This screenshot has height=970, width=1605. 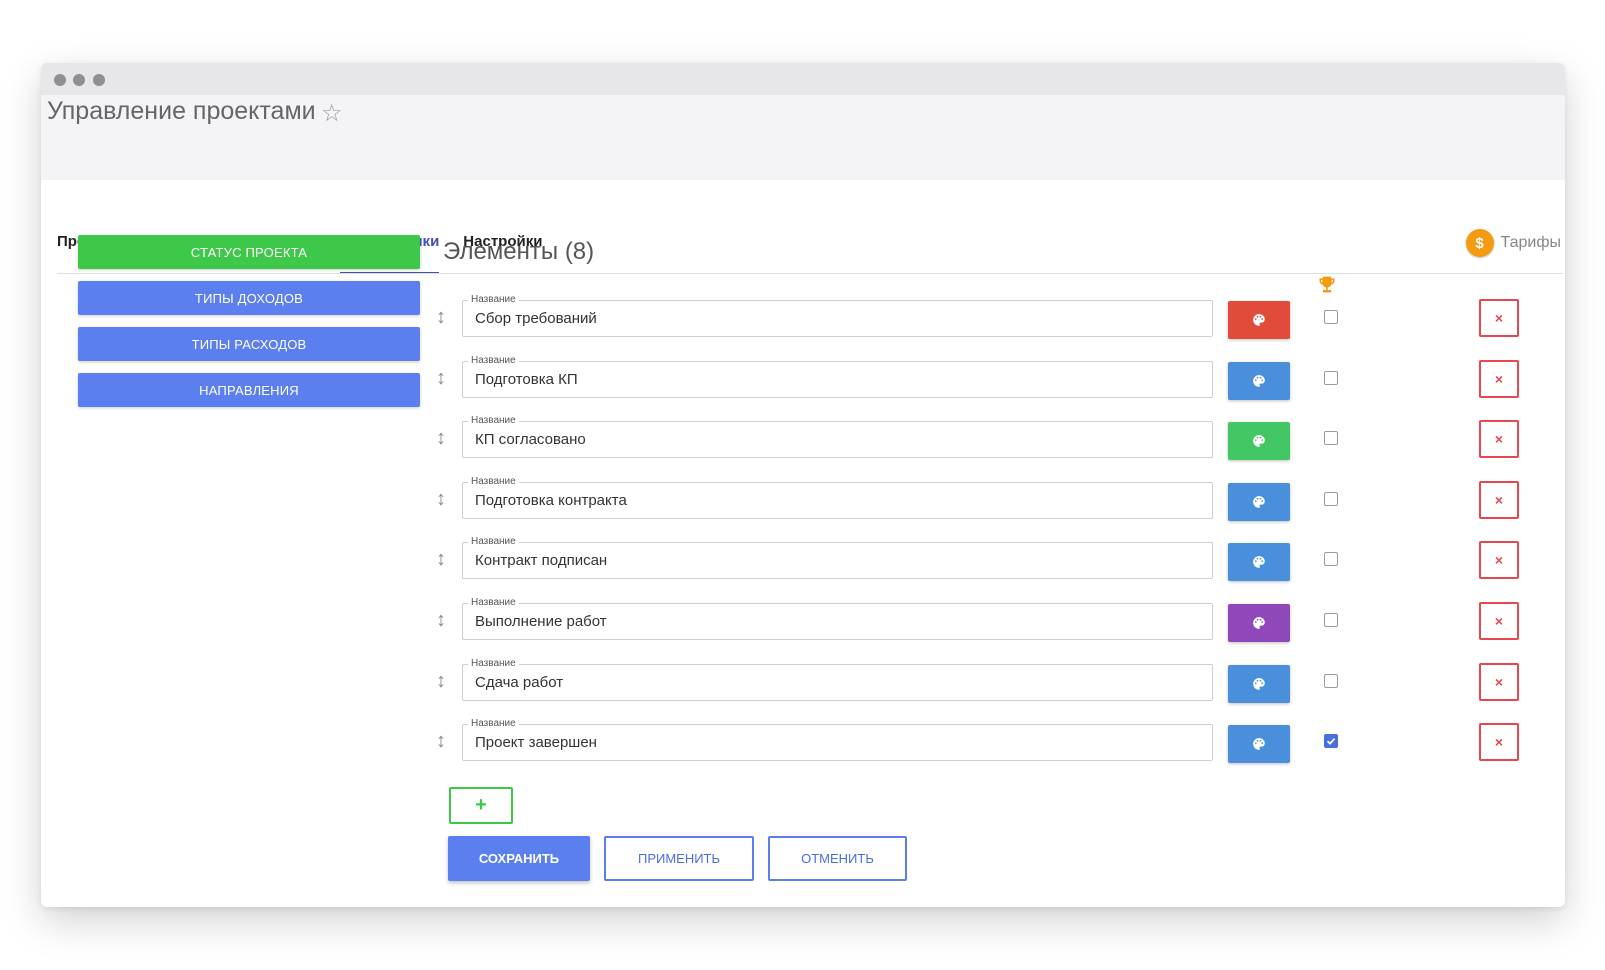 What do you see at coordinates (481, 805) in the screenshot?
I see `add-element-button: +` at bounding box center [481, 805].